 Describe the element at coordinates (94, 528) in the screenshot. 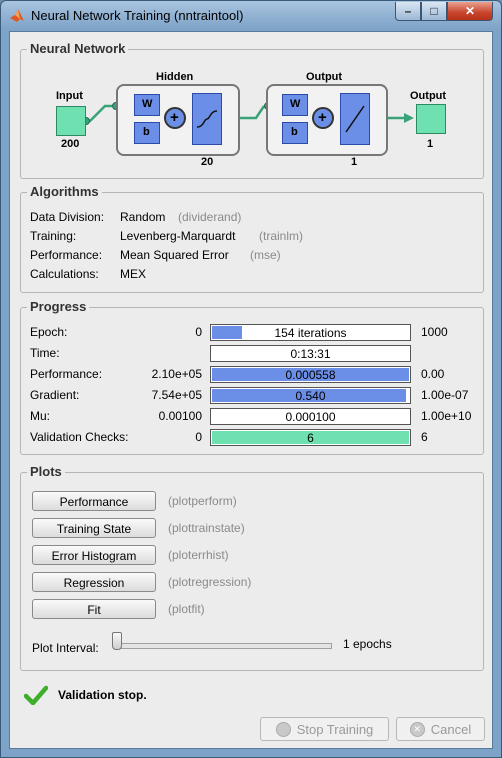

I see `plot-training-state-button: Training State` at that location.